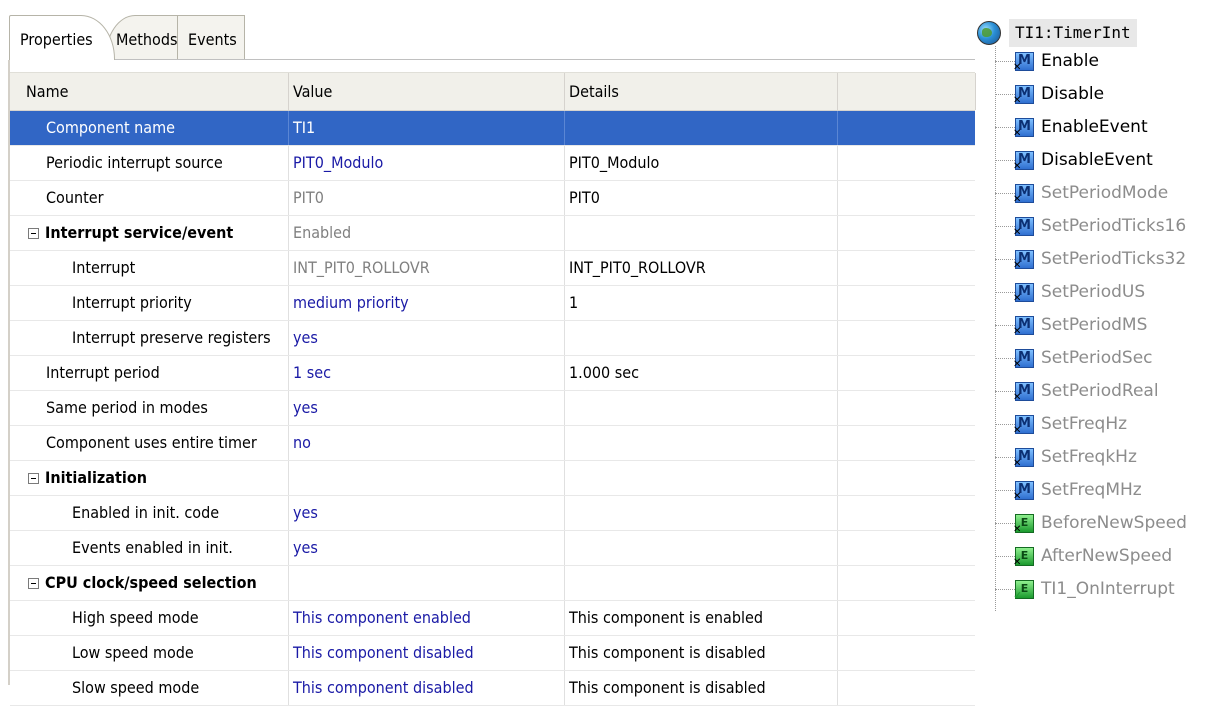 This screenshot has height=706, width=1225. What do you see at coordinates (1023, 590) in the screenshot?
I see `event-icon: ✓` at bounding box center [1023, 590].